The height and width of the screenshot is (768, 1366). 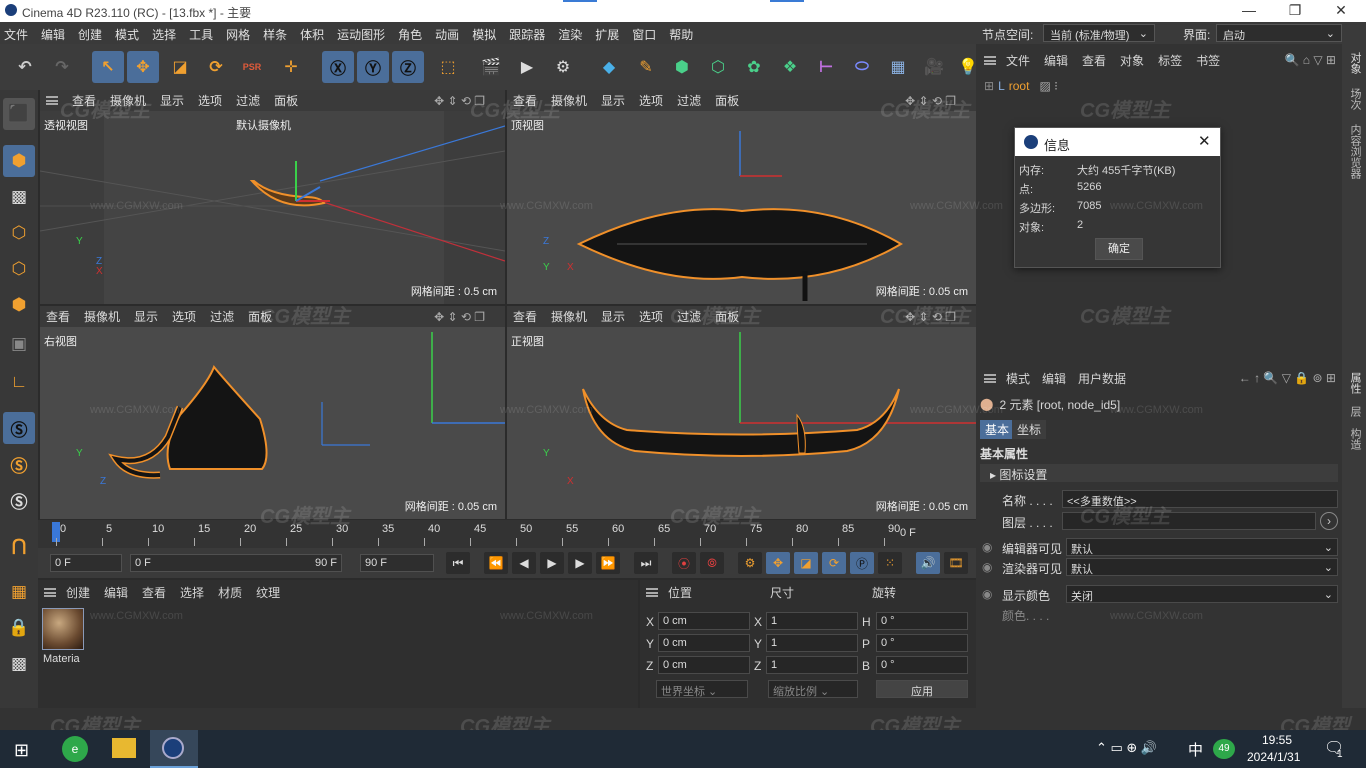 What do you see at coordinates (127, 34) in the screenshot?
I see `menu-item-3: 模式` at bounding box center [127, 34].